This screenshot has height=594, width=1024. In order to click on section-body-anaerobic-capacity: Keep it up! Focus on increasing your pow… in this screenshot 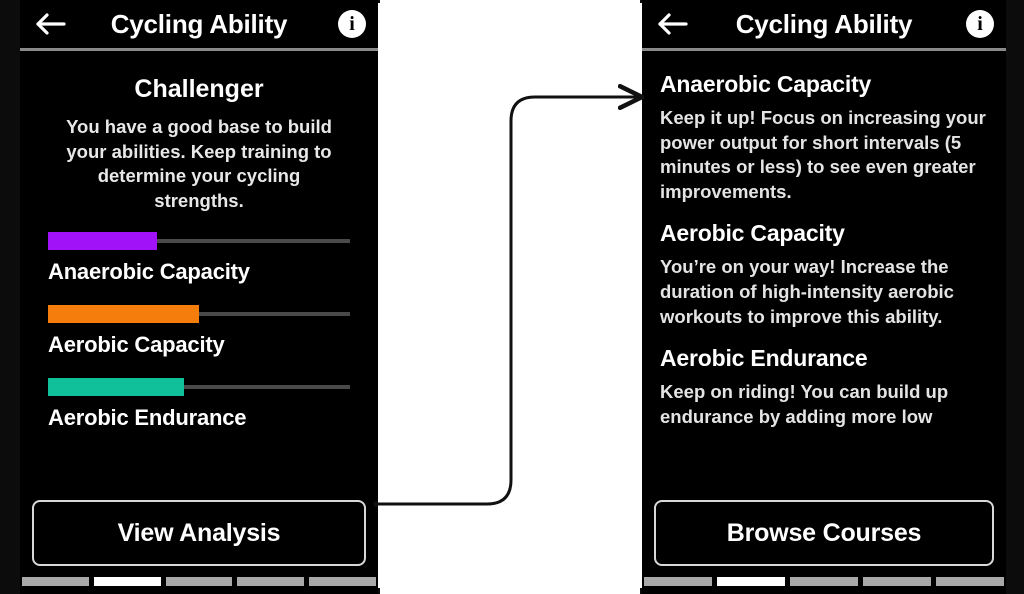, I will do `click(823, 154)`.